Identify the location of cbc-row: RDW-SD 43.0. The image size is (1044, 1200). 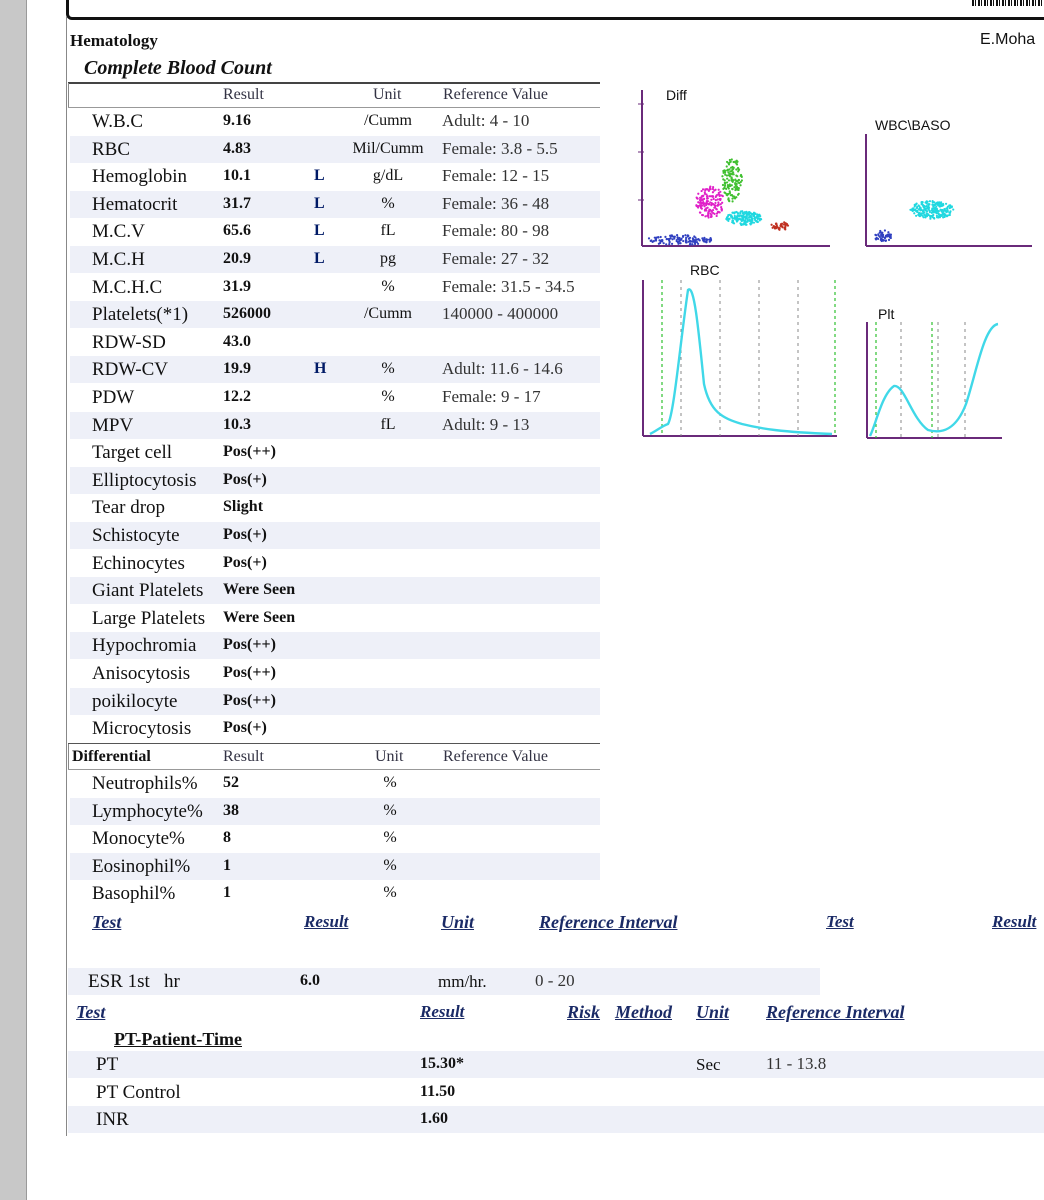
(335, 342).